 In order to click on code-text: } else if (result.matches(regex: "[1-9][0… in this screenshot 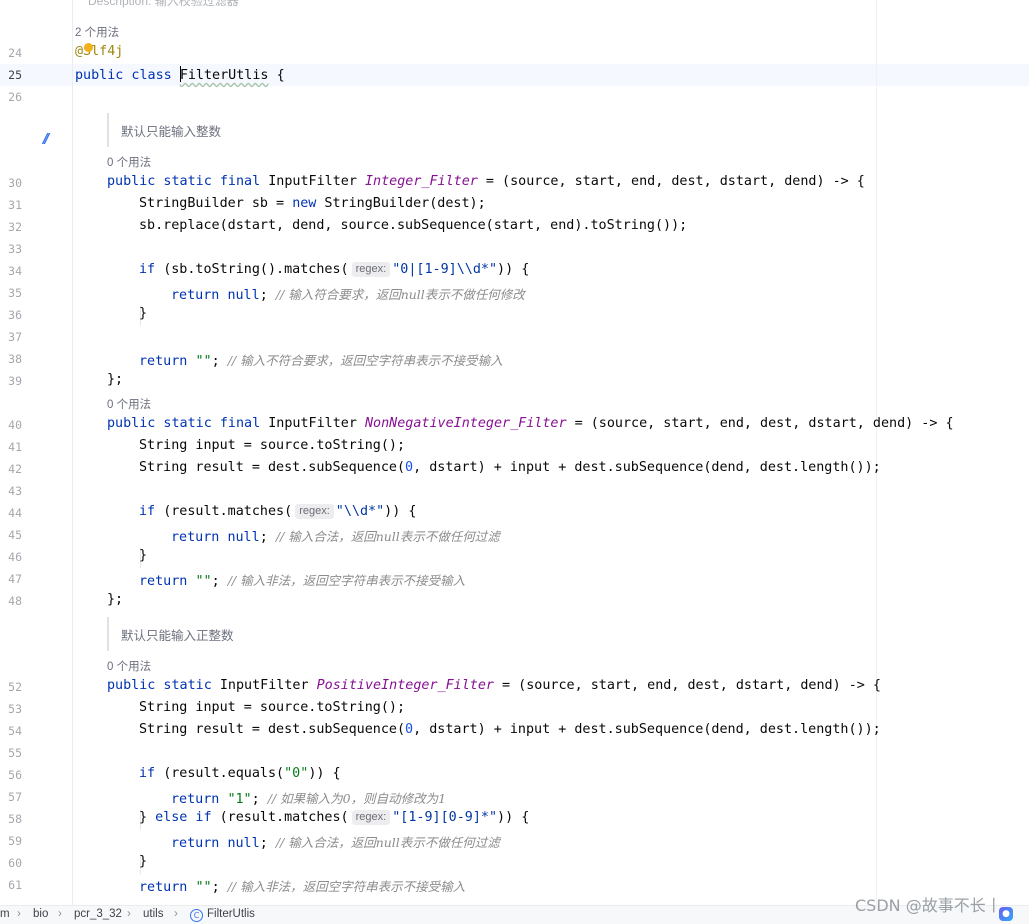, I will do `click(334, 817)`.